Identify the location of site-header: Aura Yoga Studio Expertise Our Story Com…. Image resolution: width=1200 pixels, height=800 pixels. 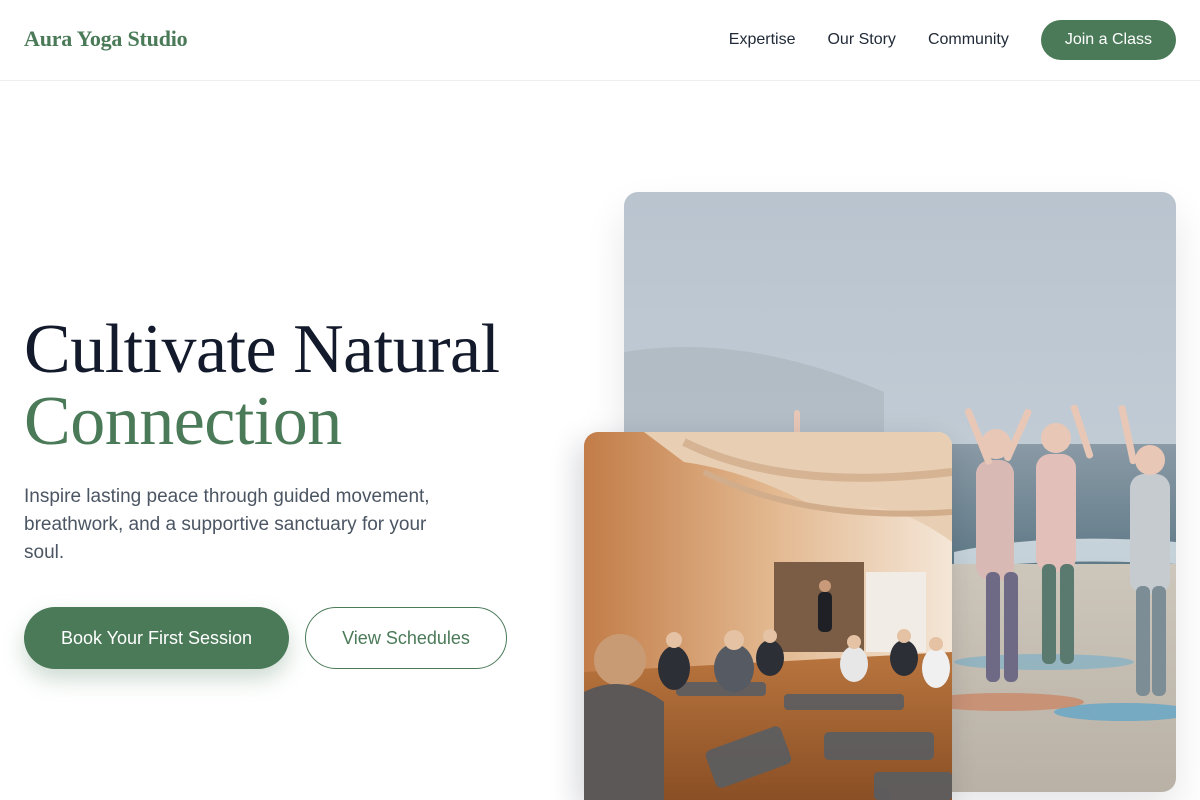
(600, 40).